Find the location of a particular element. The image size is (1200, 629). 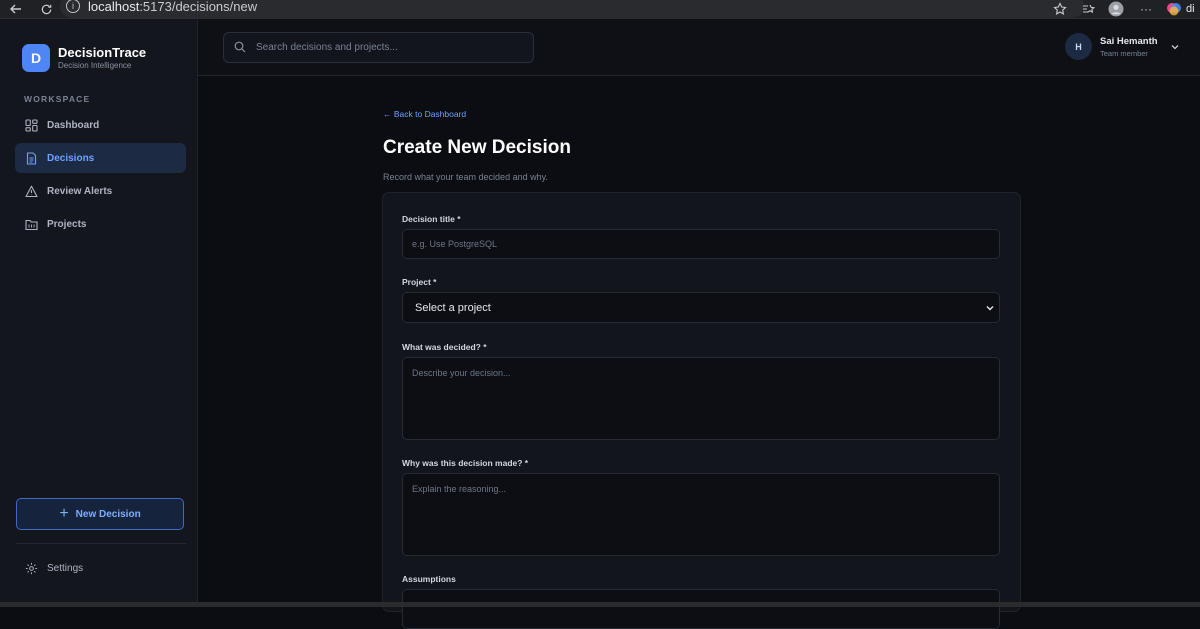

profile-avatar-icon is located at coordinates (1116, 9).